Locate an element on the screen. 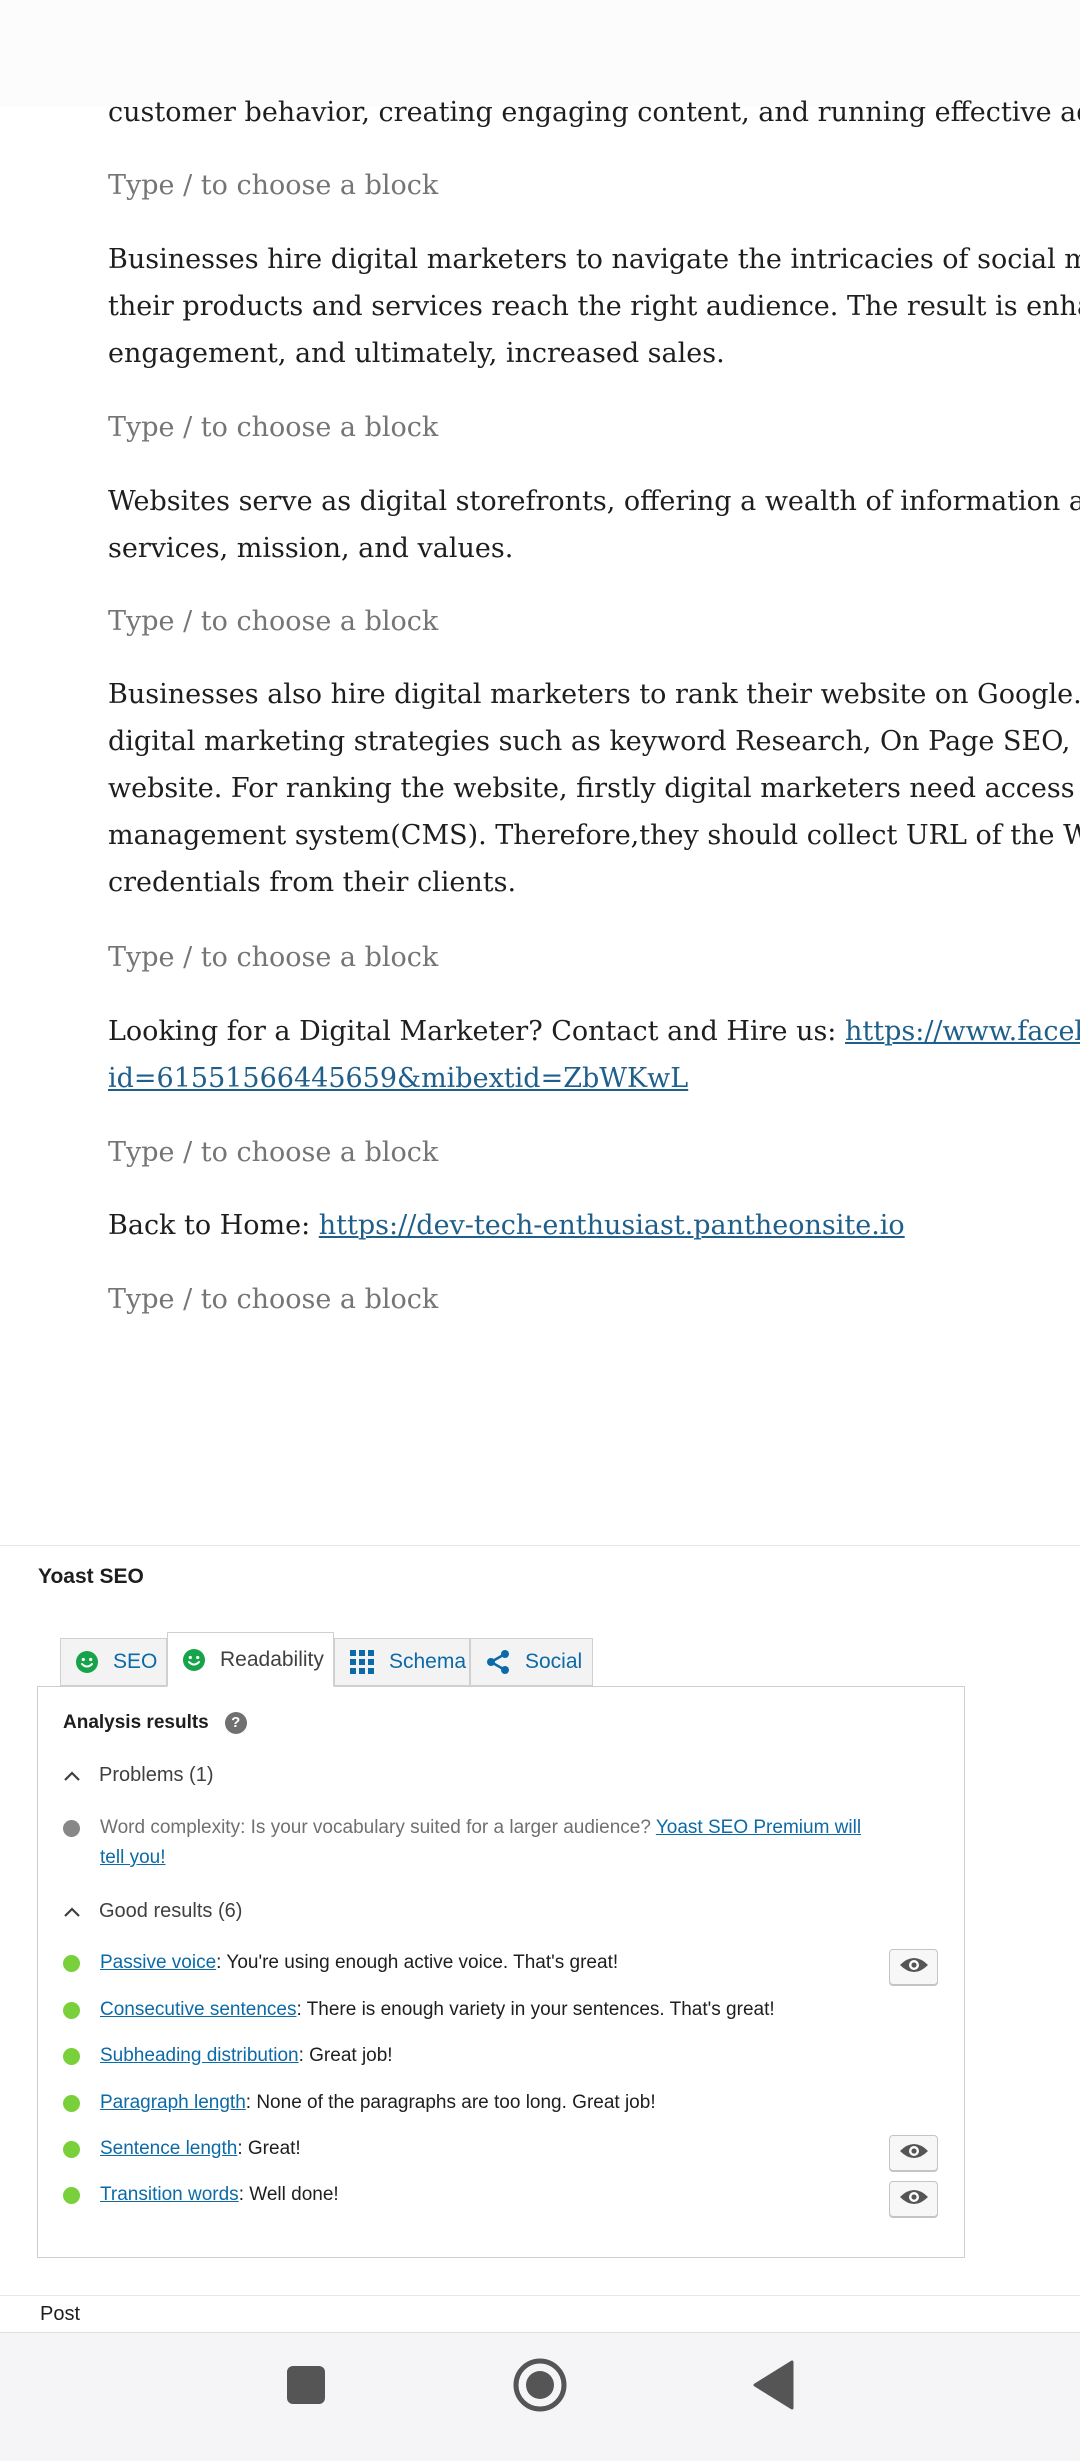  highlight-sentence-length-button is located at coordinates (913, 2153).